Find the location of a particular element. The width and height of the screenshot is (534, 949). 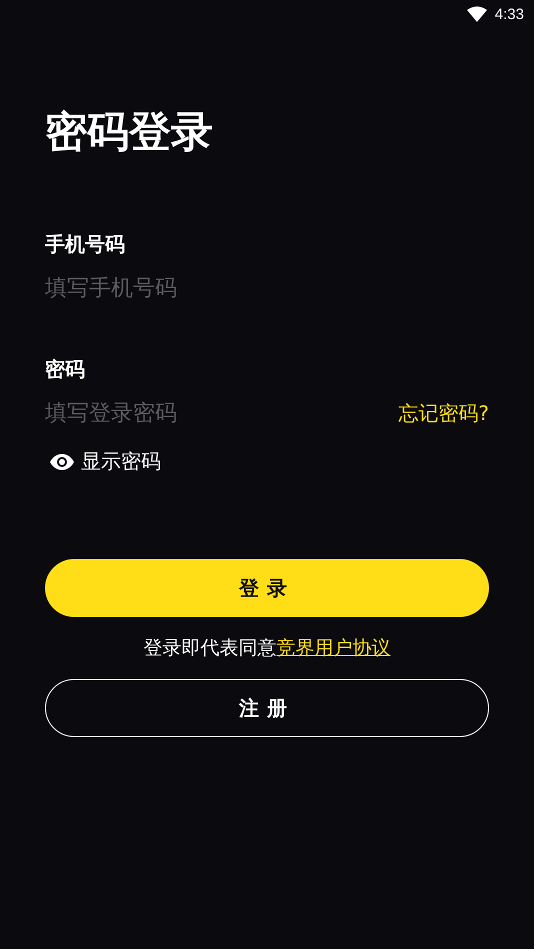

field-label: 手机号码 is located at coordinates (85, 244).